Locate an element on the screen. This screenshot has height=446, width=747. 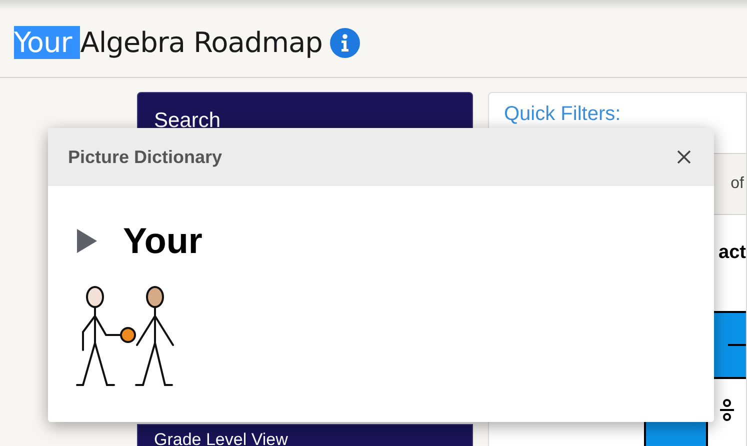
division-icon is located at coordinates (727, 410).